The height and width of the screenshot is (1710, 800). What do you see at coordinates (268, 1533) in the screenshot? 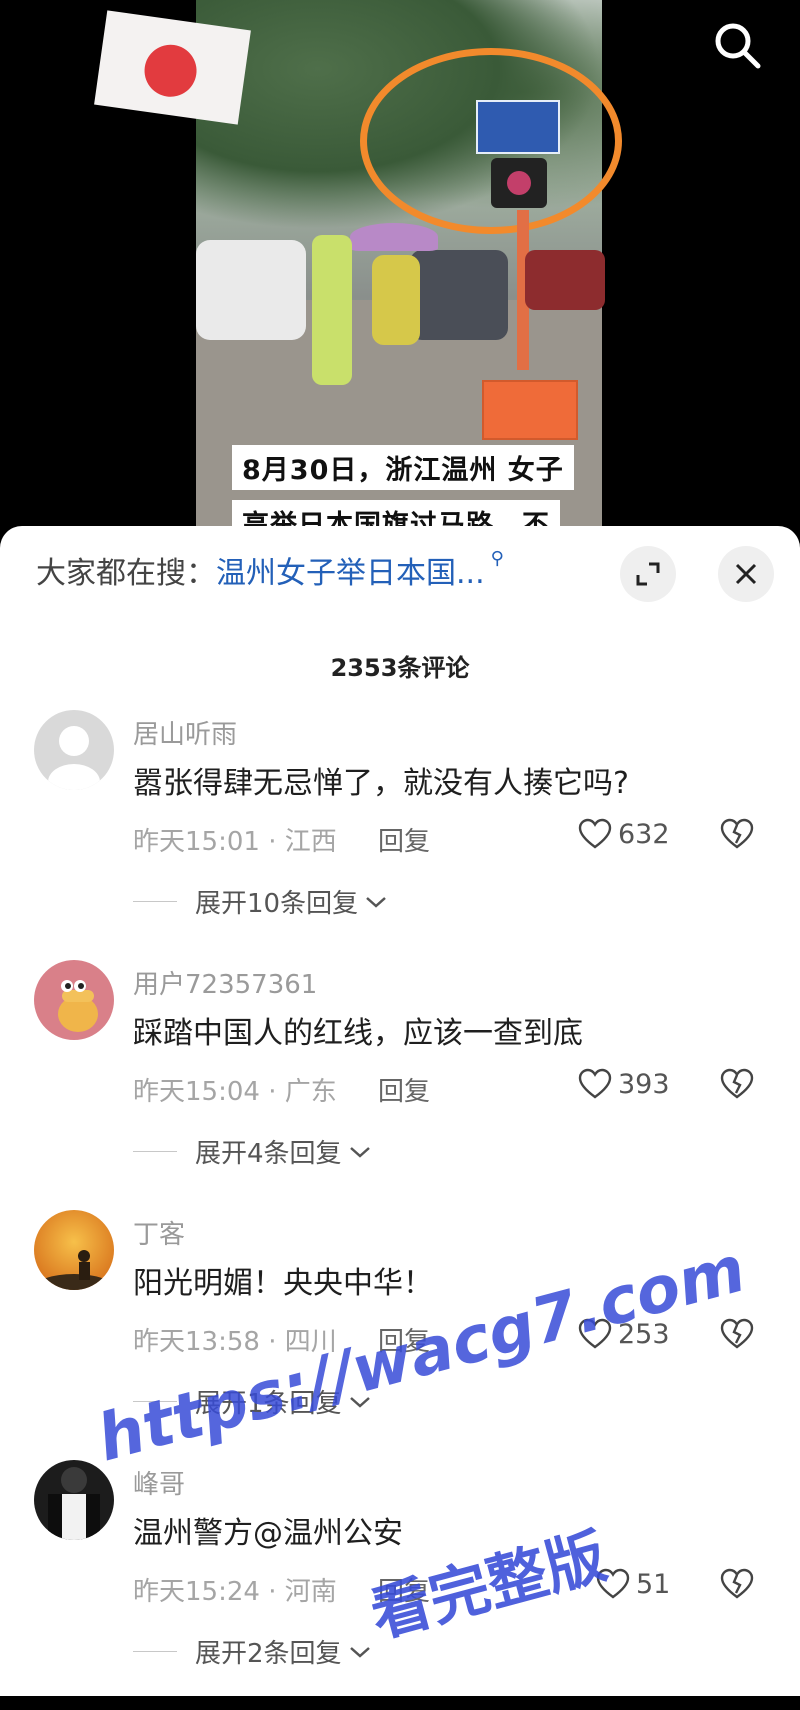
I see `comment-text: 温州警方@温州公安` at bounding box center [268, 1533].